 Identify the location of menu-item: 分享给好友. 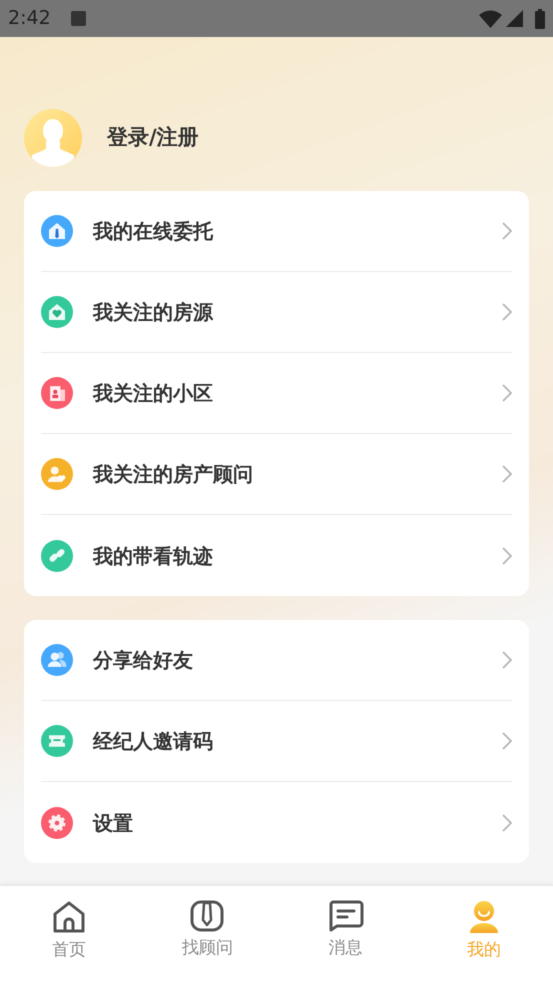
(297, 660).